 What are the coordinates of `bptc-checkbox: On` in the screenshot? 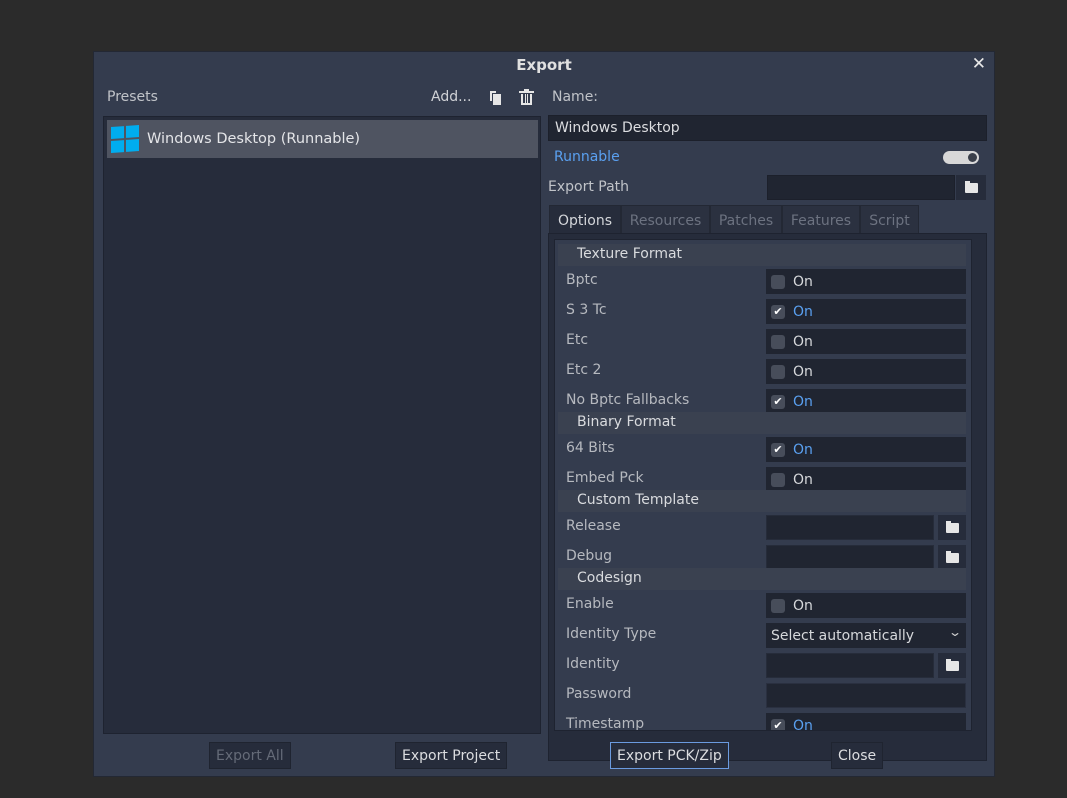 It's located at (866, 281).